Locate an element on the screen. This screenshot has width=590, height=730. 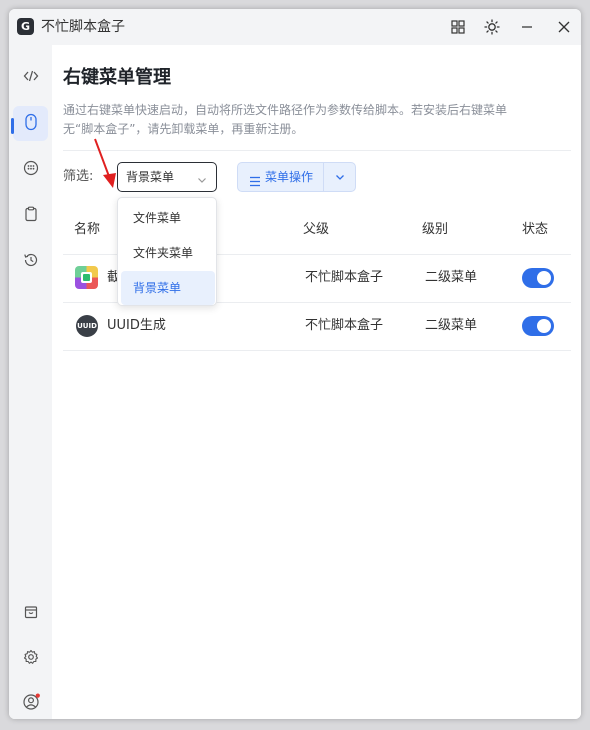
uuid-app-icon: UUID is located at coordinates (87, 326).